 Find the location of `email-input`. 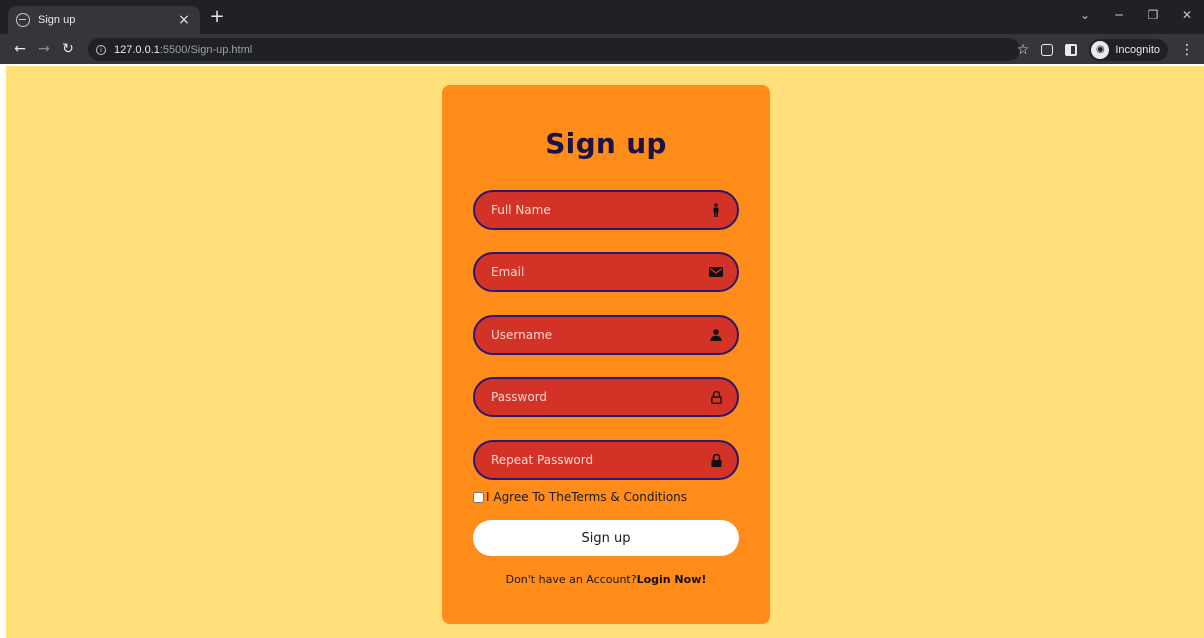

email-input is located at coordinates (600, 272).